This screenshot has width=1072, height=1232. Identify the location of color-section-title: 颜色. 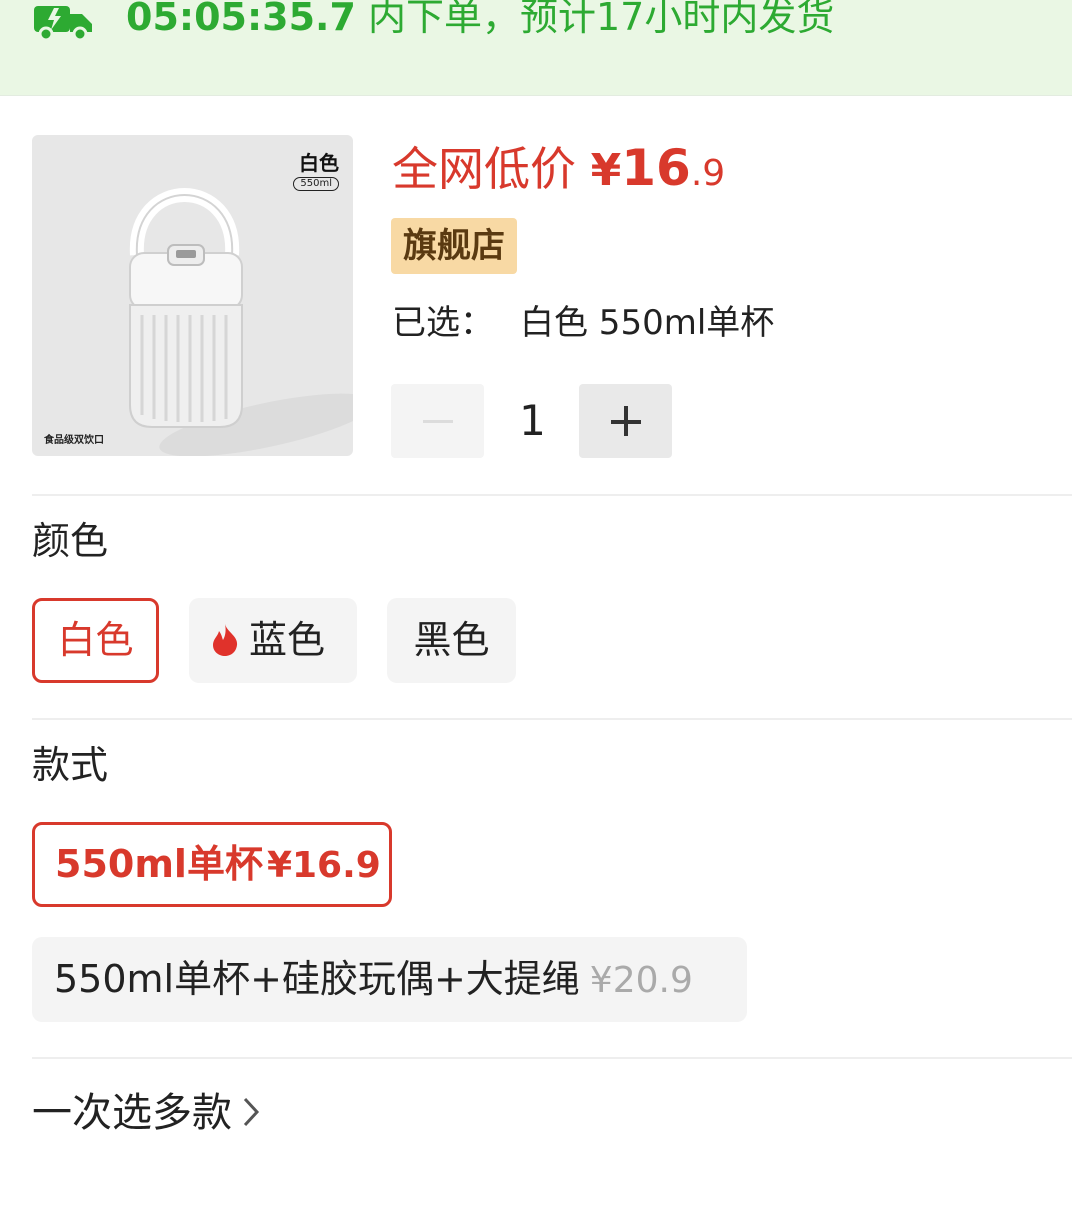
(70, 541).